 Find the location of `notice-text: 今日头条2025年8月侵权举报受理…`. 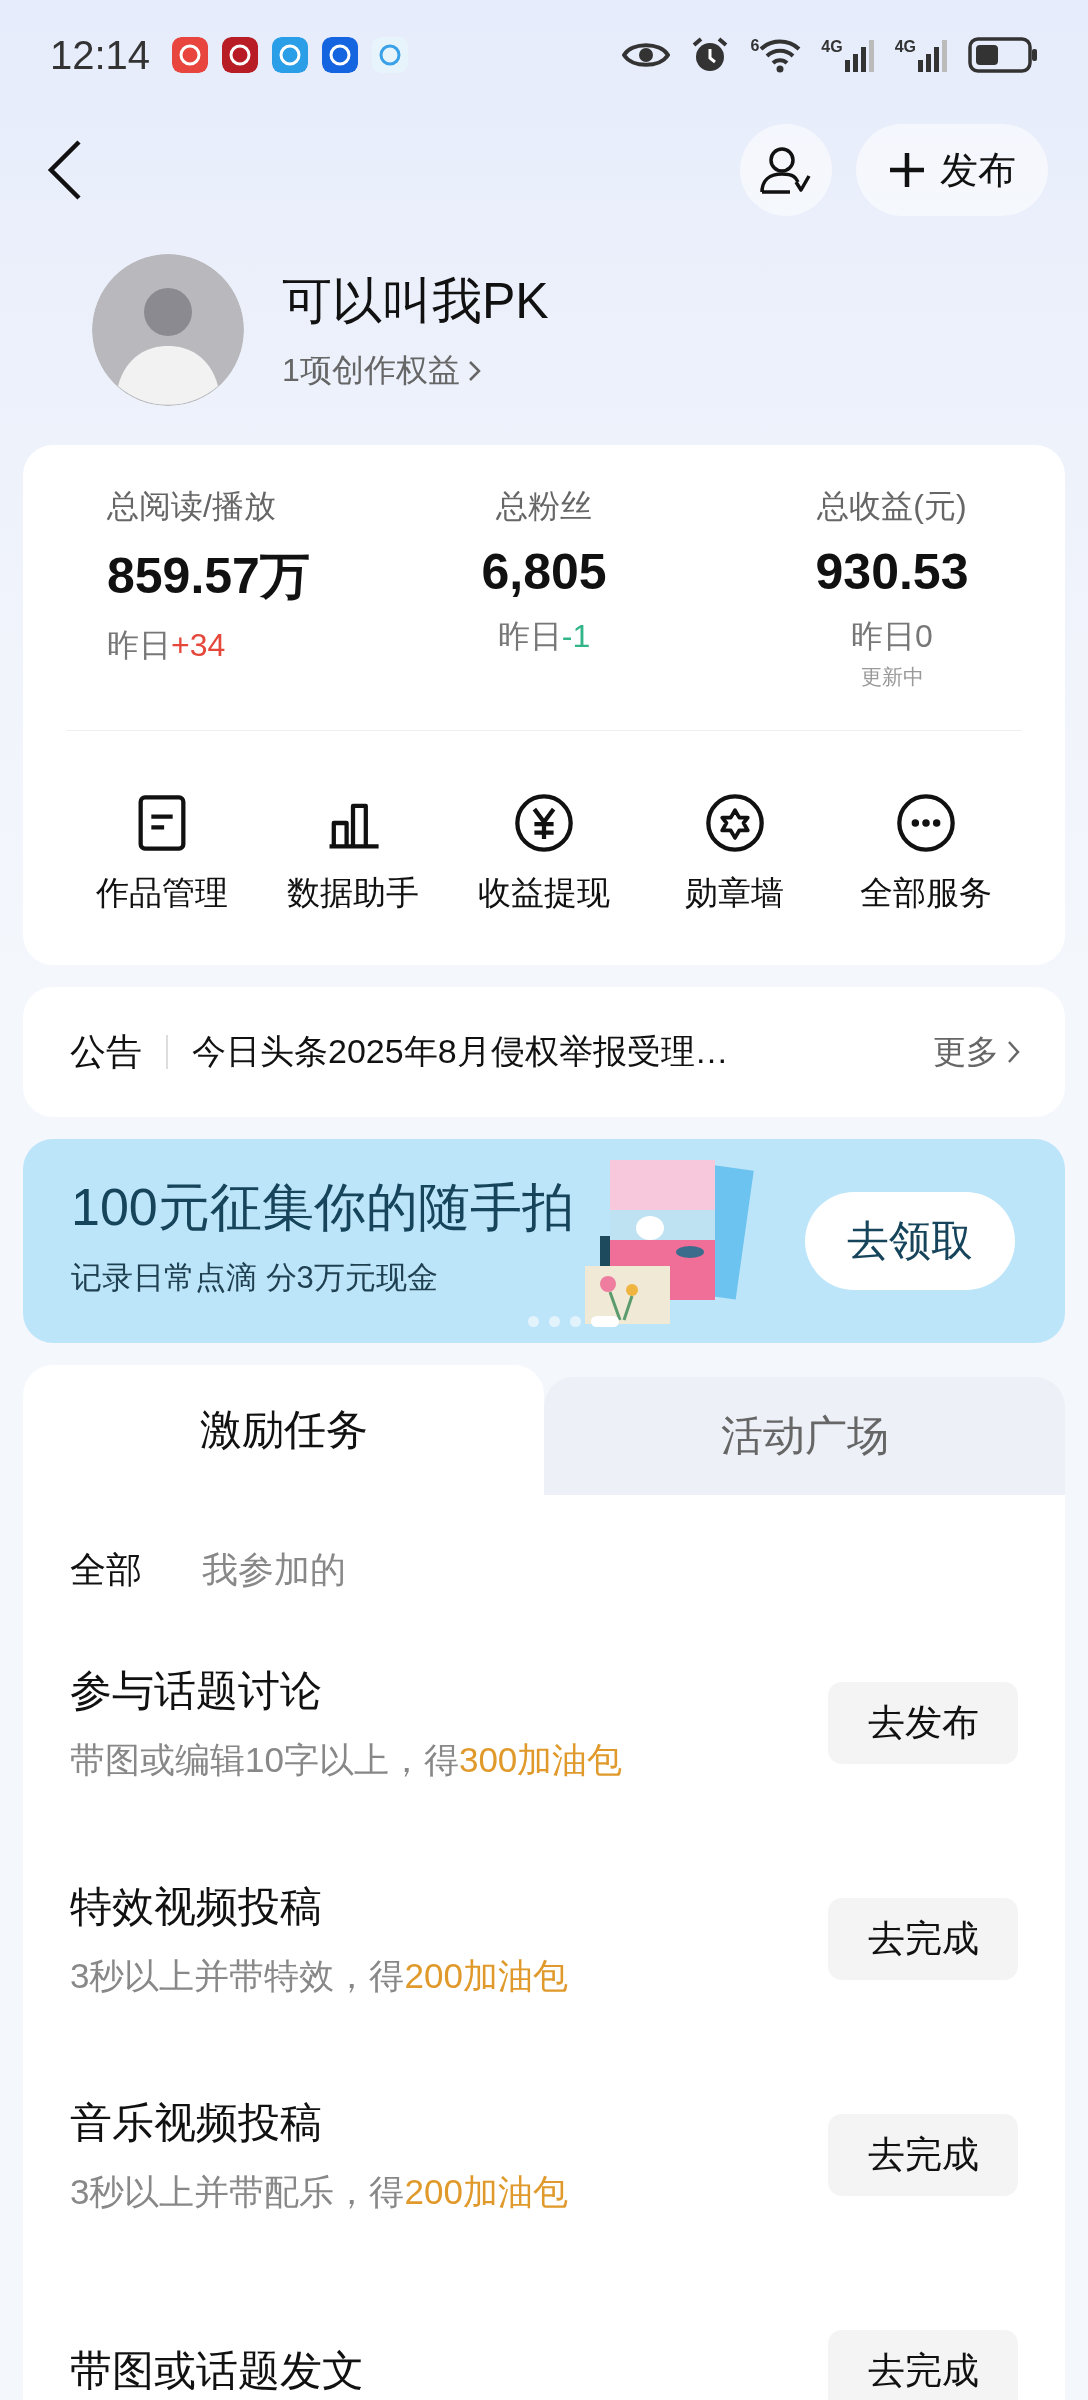

notice-text: 今日头条2025年8月侵权举报受理… is located at coordinates (461, 1051).